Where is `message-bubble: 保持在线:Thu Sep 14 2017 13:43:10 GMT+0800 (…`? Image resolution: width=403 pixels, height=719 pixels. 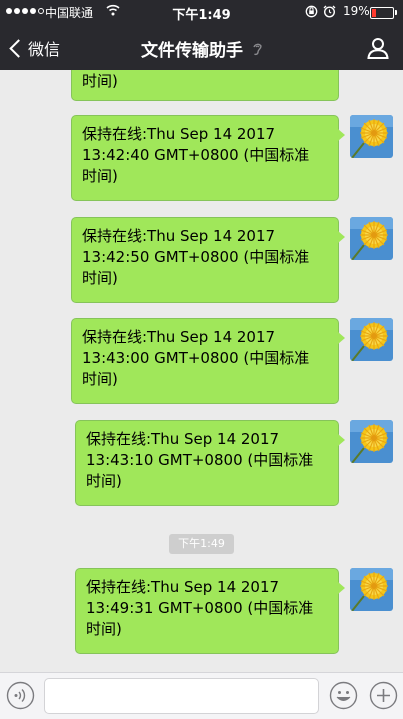 message-bubble: 保持在线:Thu Sep 14 2017 13:43:10 GMT+0800 (… is located at coordinates (210, 463).